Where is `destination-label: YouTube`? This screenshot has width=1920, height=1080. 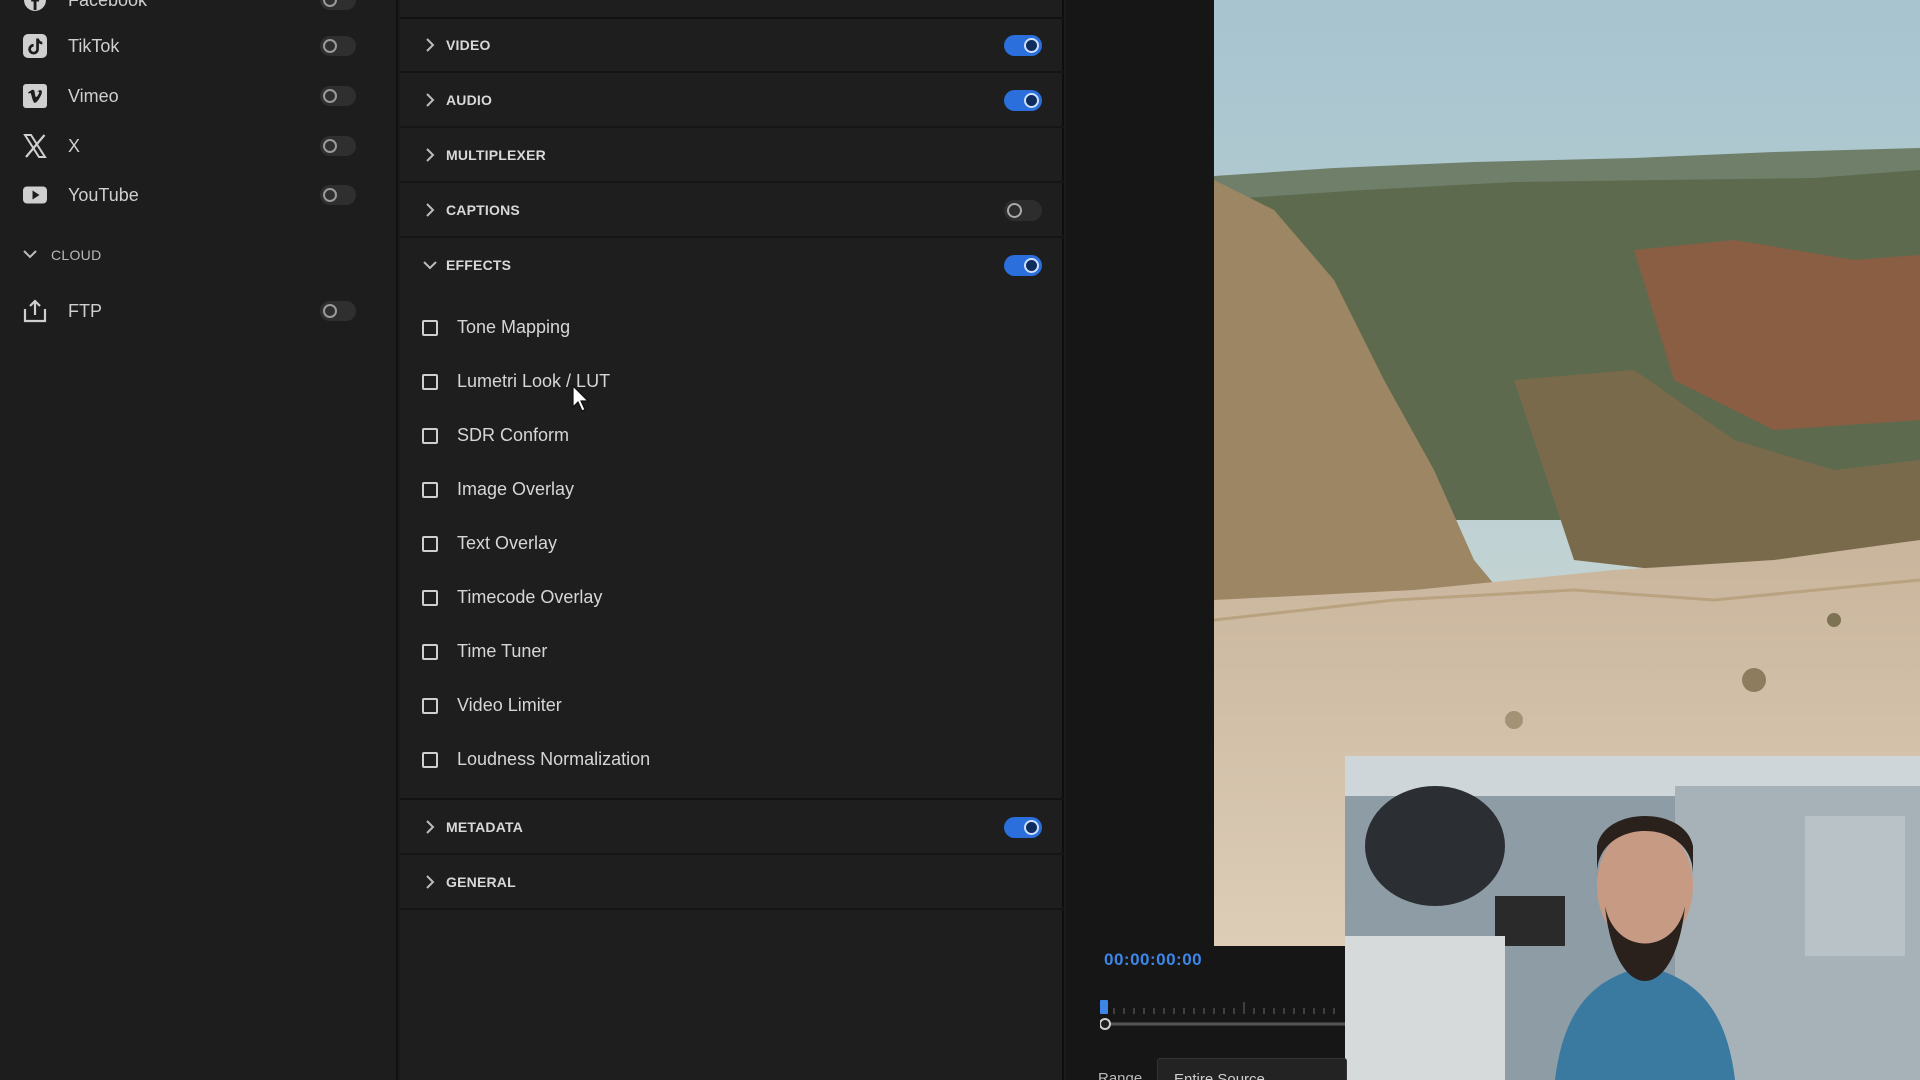 destination-label: YouTube is located at coordinates (103, 195).